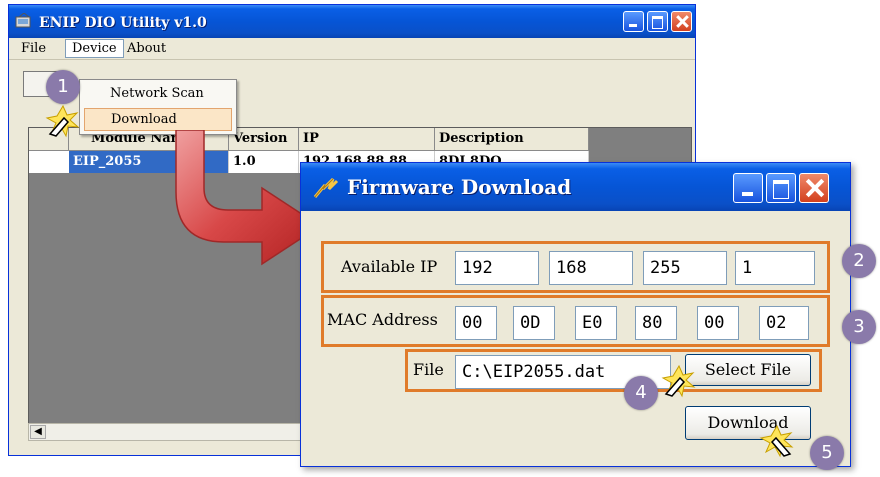 Image resolution: width=880 pixels, height=477 pixels. Describe the element at coordinates (123, 23) in the screenshot. I see `main-title: ENIP DIO Utility v1.0` at that location.